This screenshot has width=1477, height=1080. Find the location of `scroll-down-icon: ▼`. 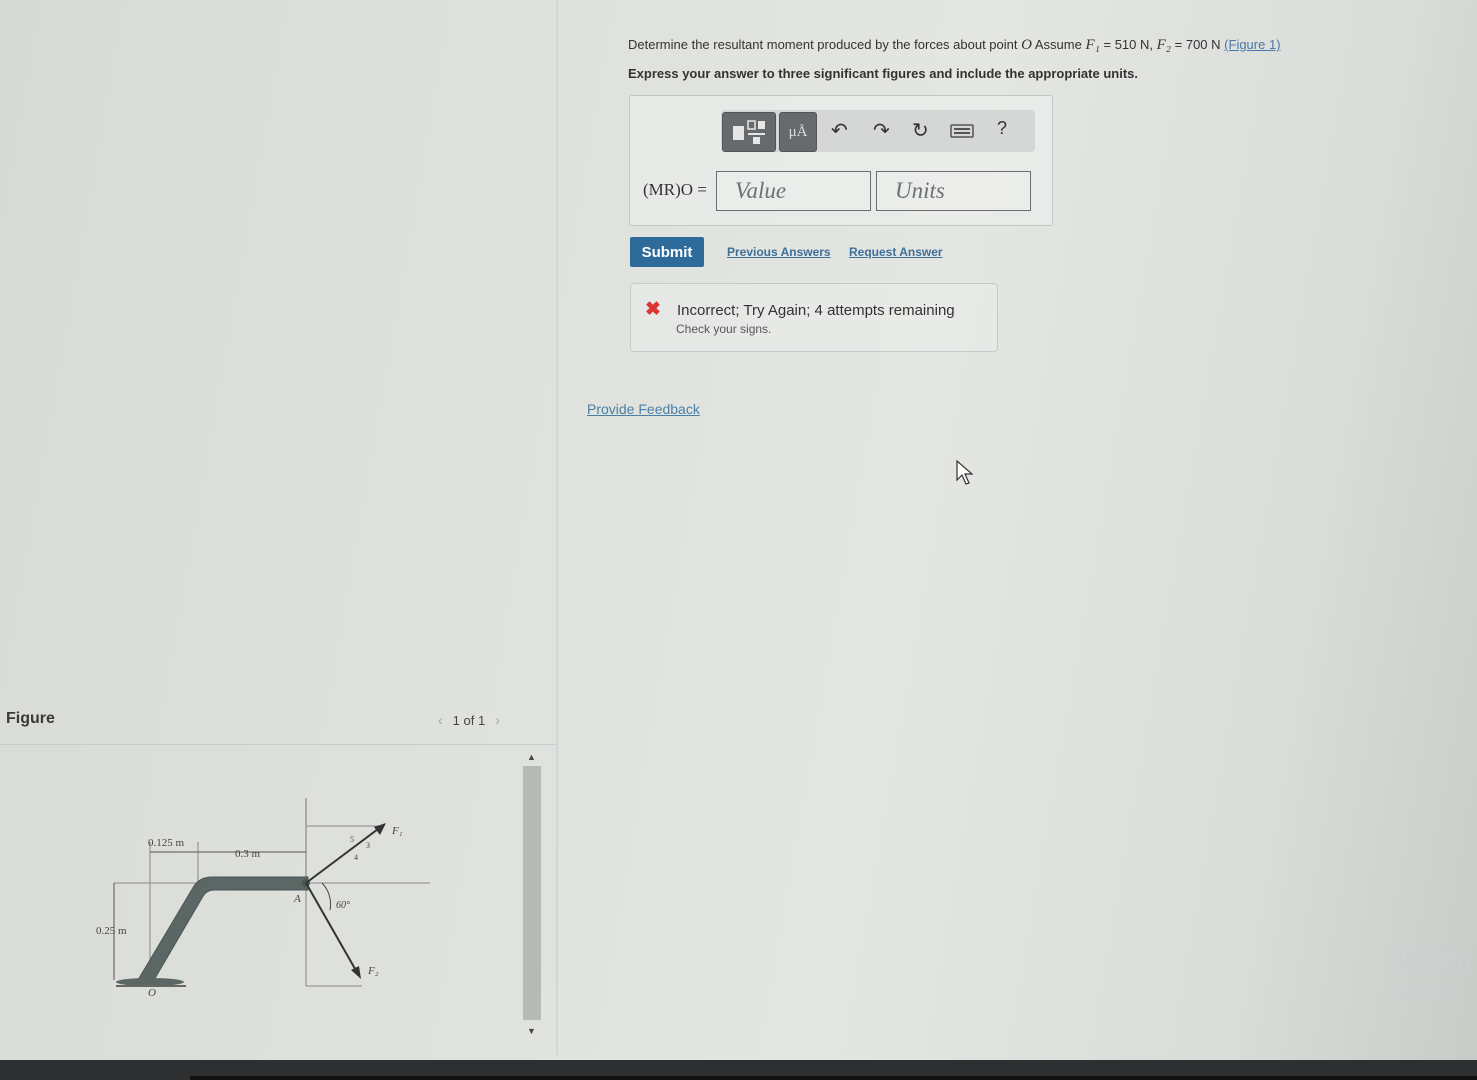

scroll-down-icon: ▼ is located at coordinates (531, 1031).